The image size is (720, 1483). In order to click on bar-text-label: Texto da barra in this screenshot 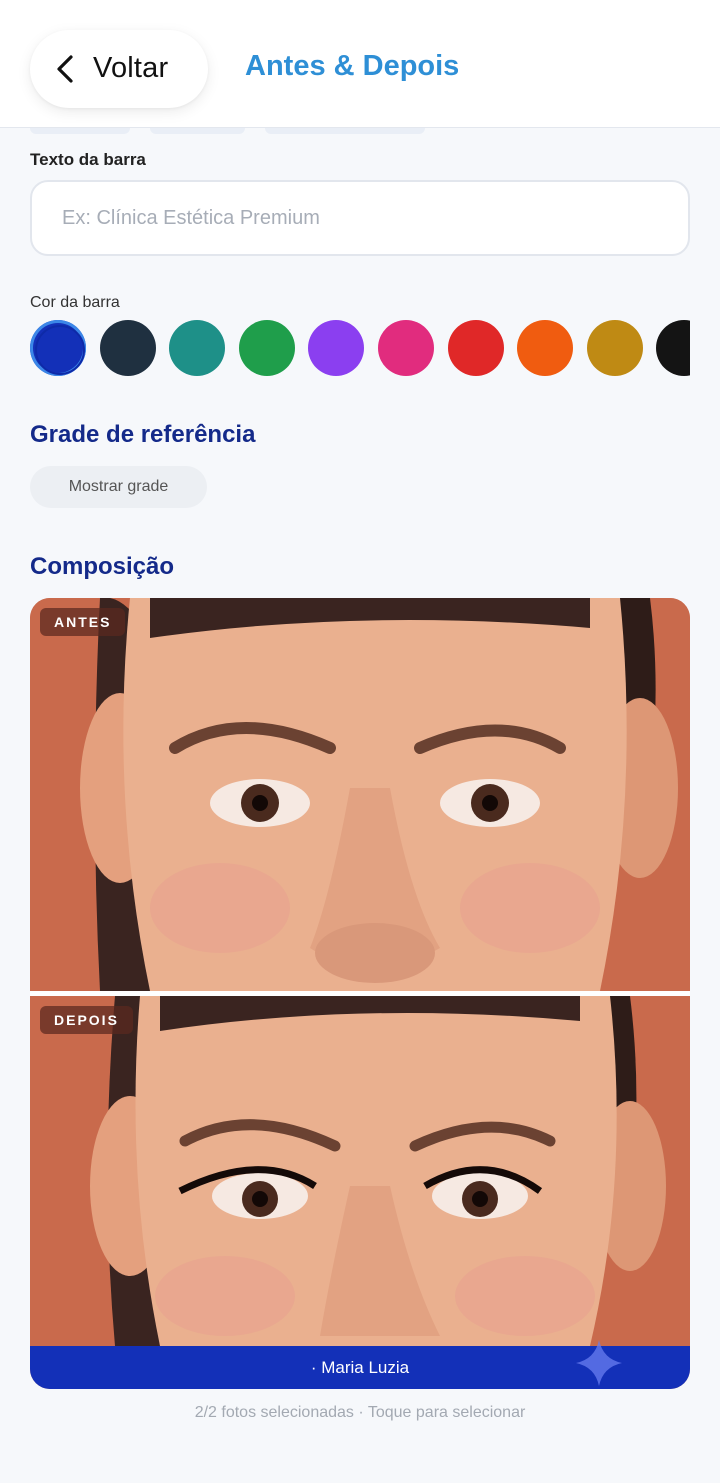, I will do `click(88, 159)`.